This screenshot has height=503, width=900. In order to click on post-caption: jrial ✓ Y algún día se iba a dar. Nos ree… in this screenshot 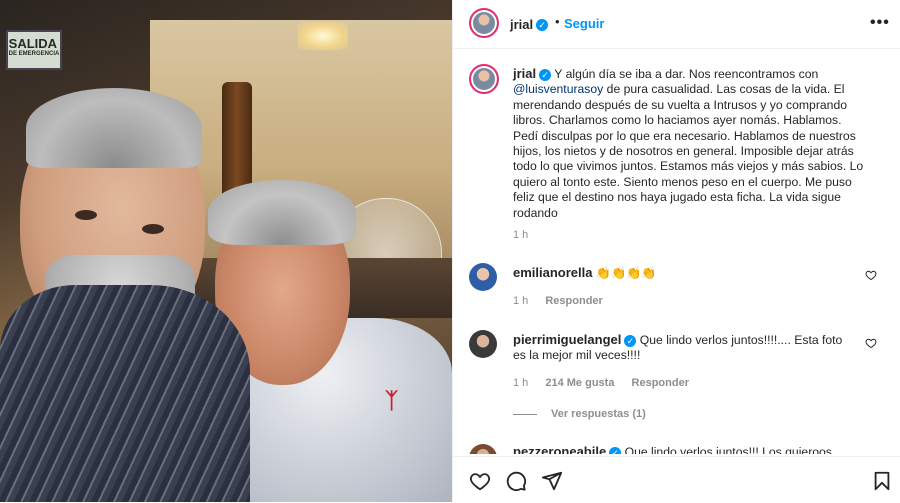, I will do `click(689, 143)`.